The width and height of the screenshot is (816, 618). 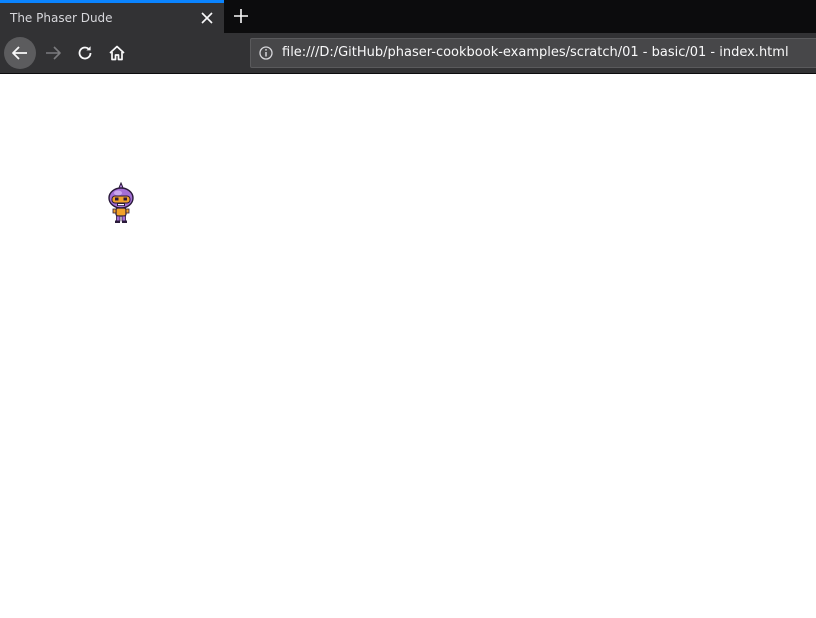 I want to click on reload-button, so click(x=85, y=53).